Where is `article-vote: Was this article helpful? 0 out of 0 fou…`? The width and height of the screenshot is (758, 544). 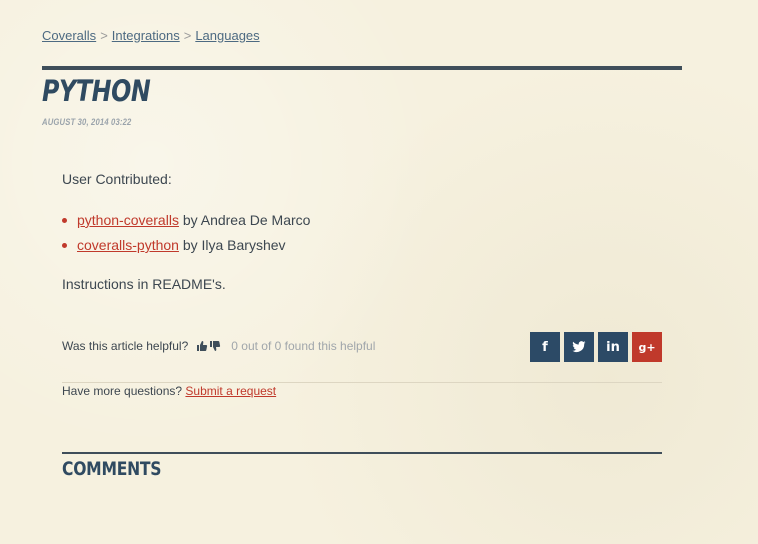 article-vote: Was this article helpful? 0 out of 0 fou… is located at coordinates (218, 346).